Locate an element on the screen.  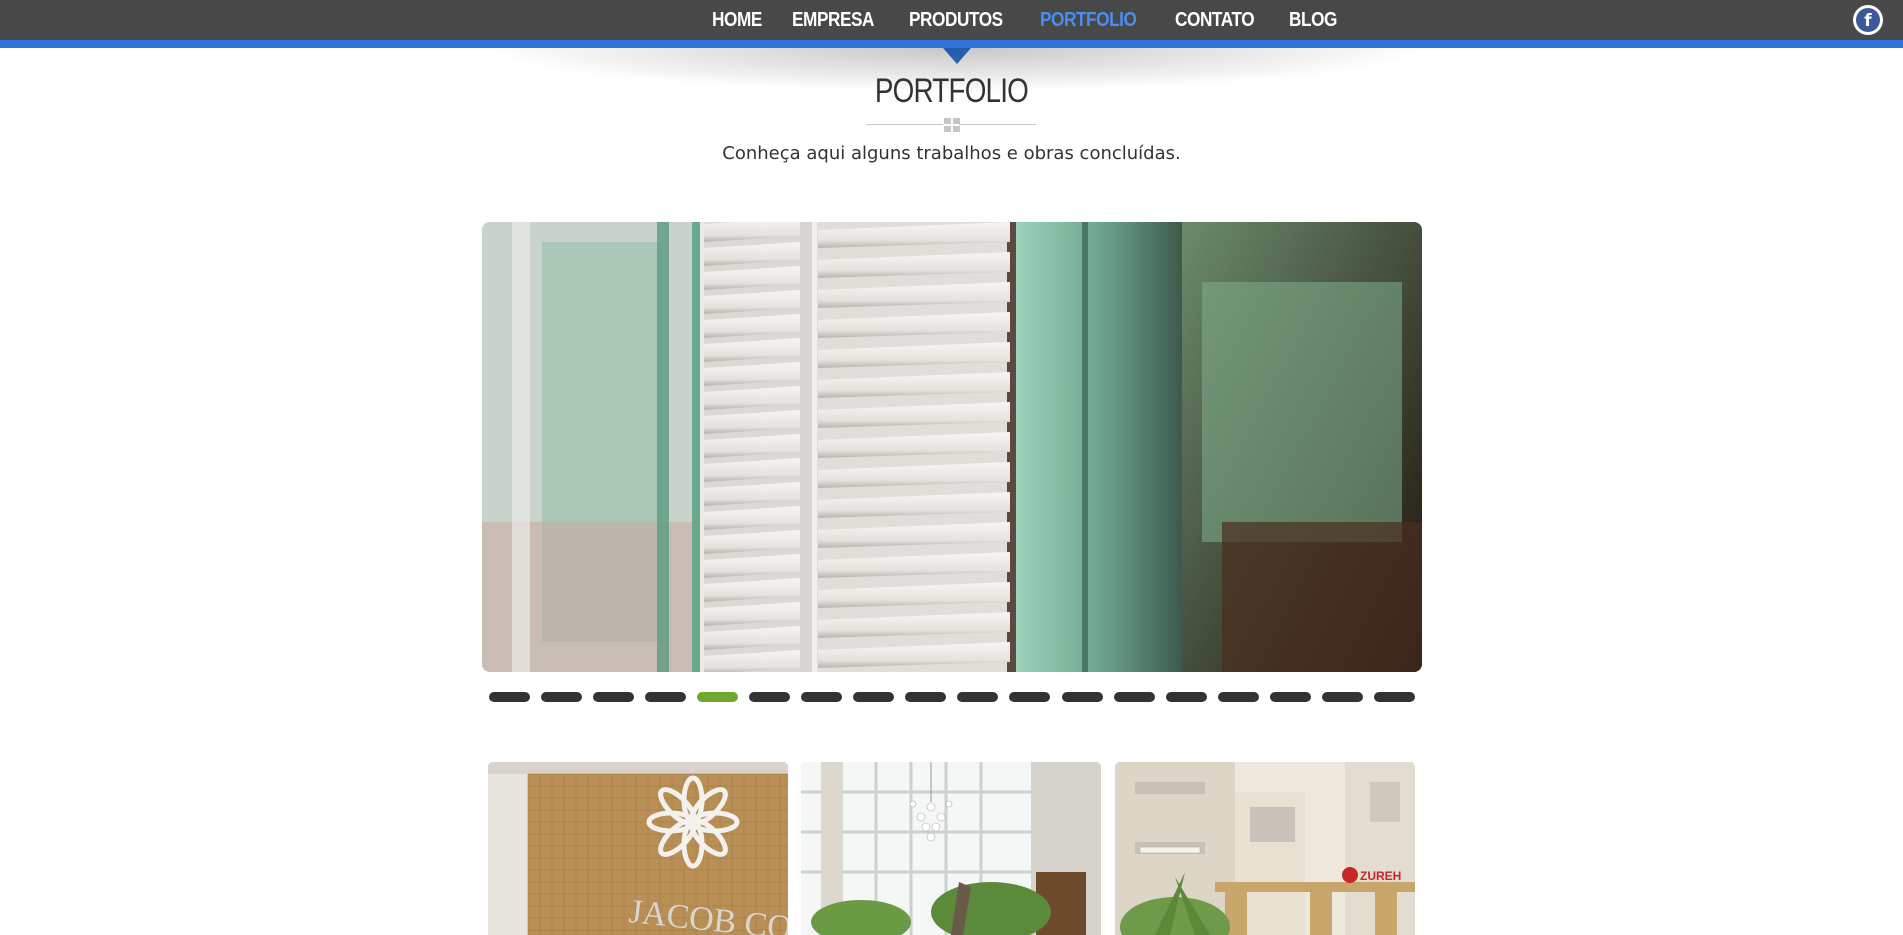
nav-item-contato: CONTATO is located at coordinates (1215, 20).